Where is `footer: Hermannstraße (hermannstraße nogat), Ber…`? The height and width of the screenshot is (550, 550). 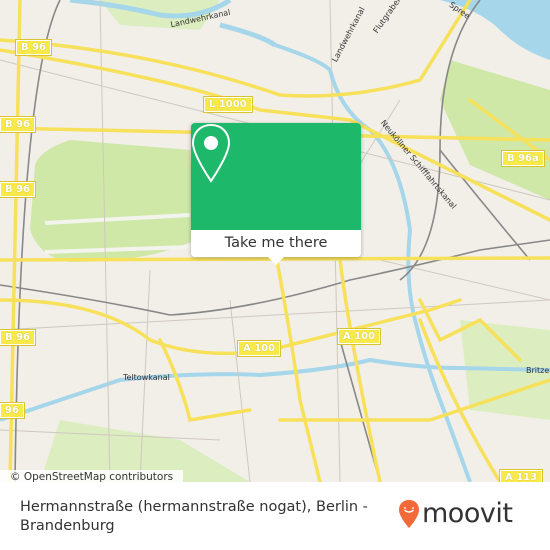 footer: Hermannstraße (hermannstraße nogat), Ber… is located at coordinates (275, 517).